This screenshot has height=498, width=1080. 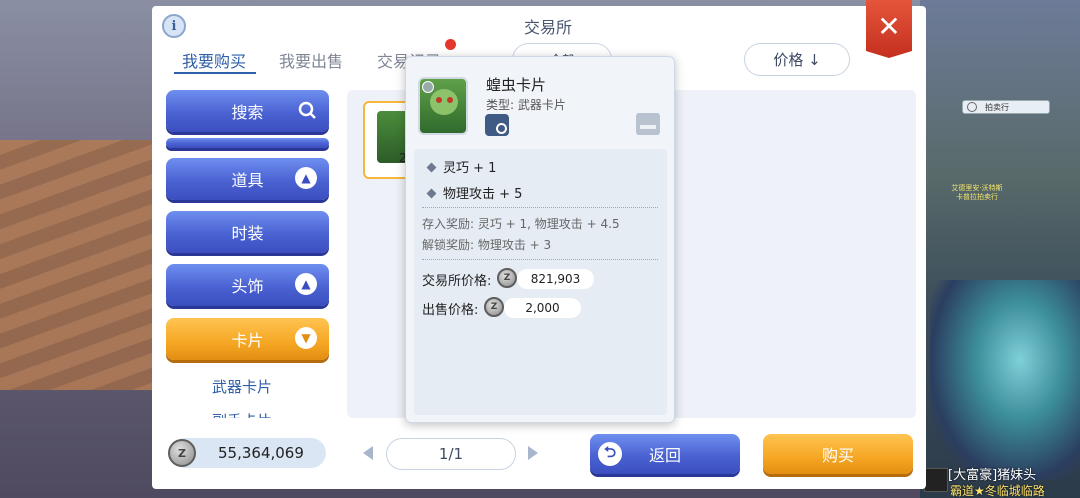 I want to click on card-icon, so click(x=443, y=106).